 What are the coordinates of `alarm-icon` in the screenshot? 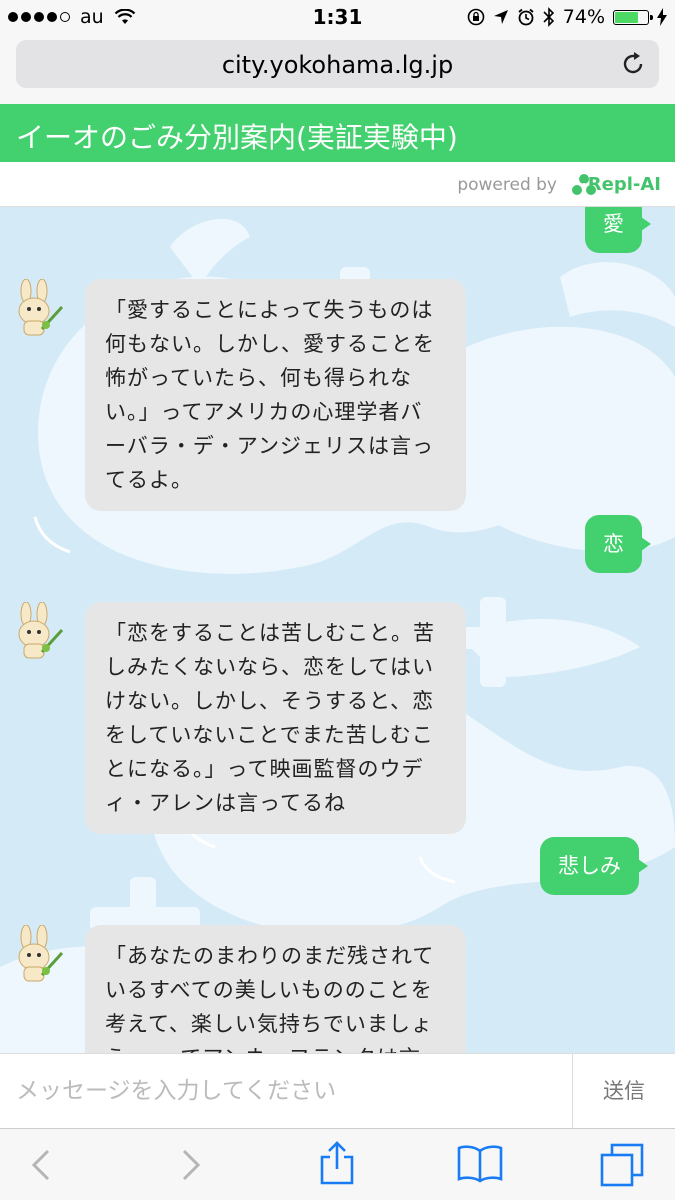 It's located at (526, 17).